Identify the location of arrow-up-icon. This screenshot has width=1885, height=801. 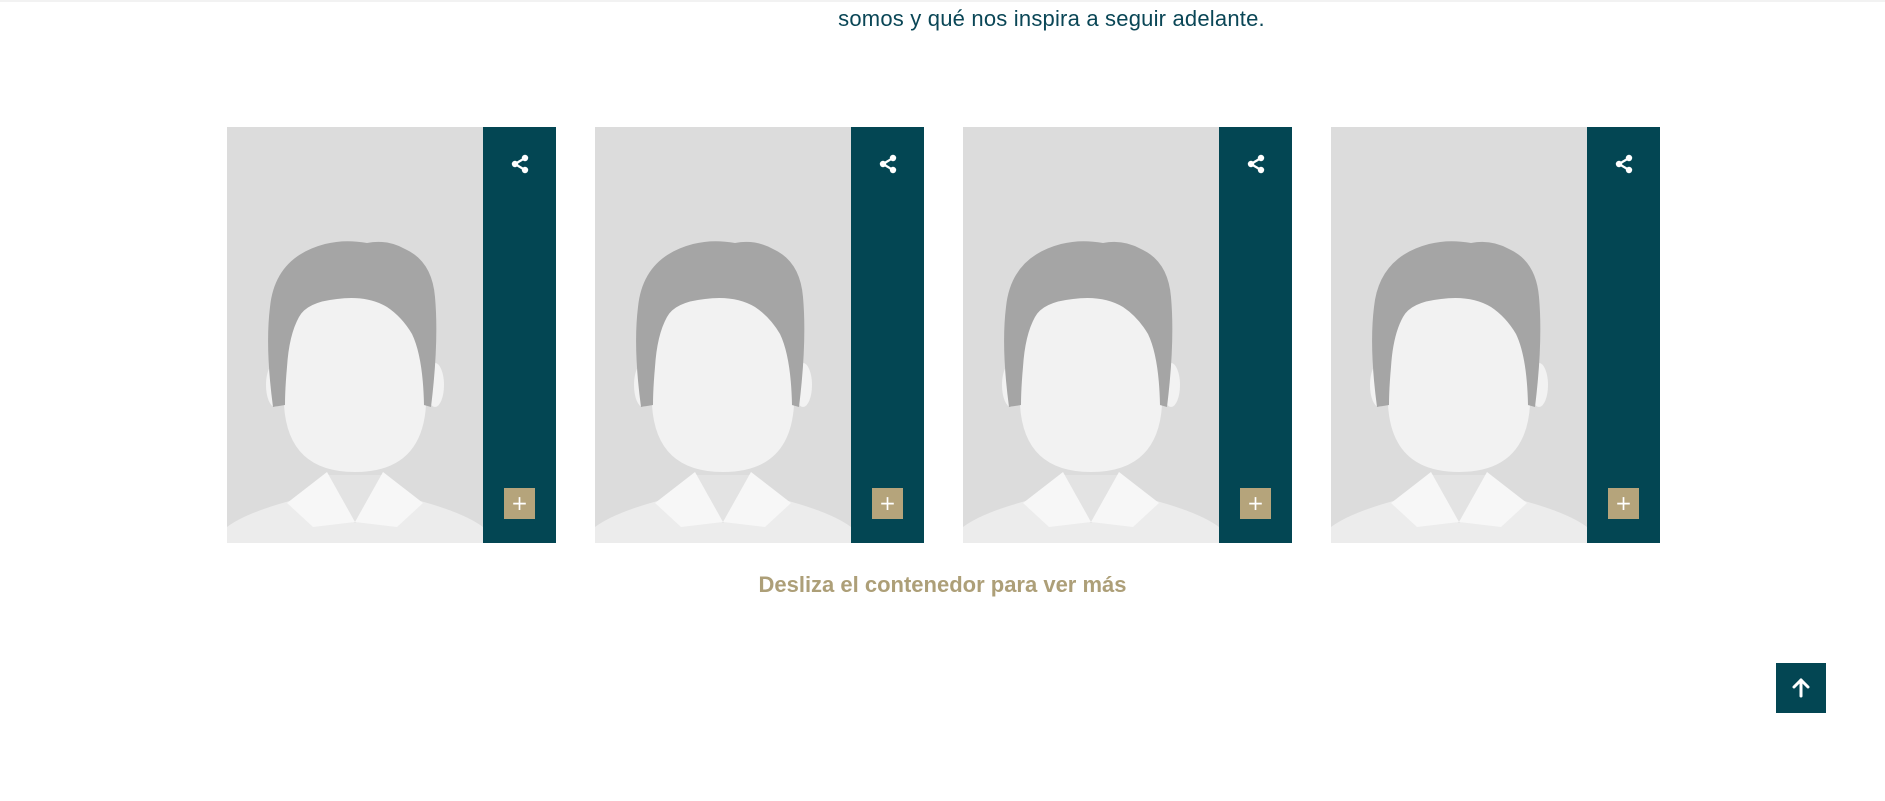
(1801, 688).